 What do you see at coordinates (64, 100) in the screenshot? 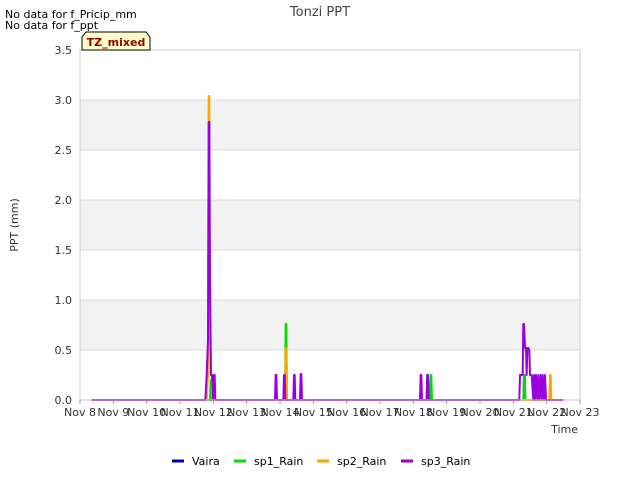
I see `y-tick-label: 3.0` at bounding box center [64, 100].